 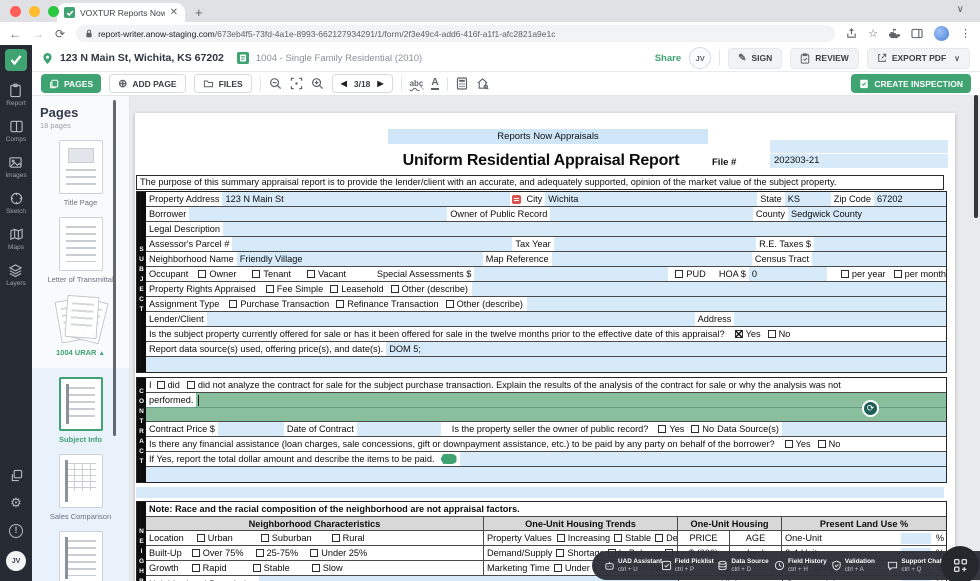 What do you see at coordinates (914, 566) in the screenshot?
I see `support-chat-button: Support Chat ctrl + Q` at bounding box center [914, 566].